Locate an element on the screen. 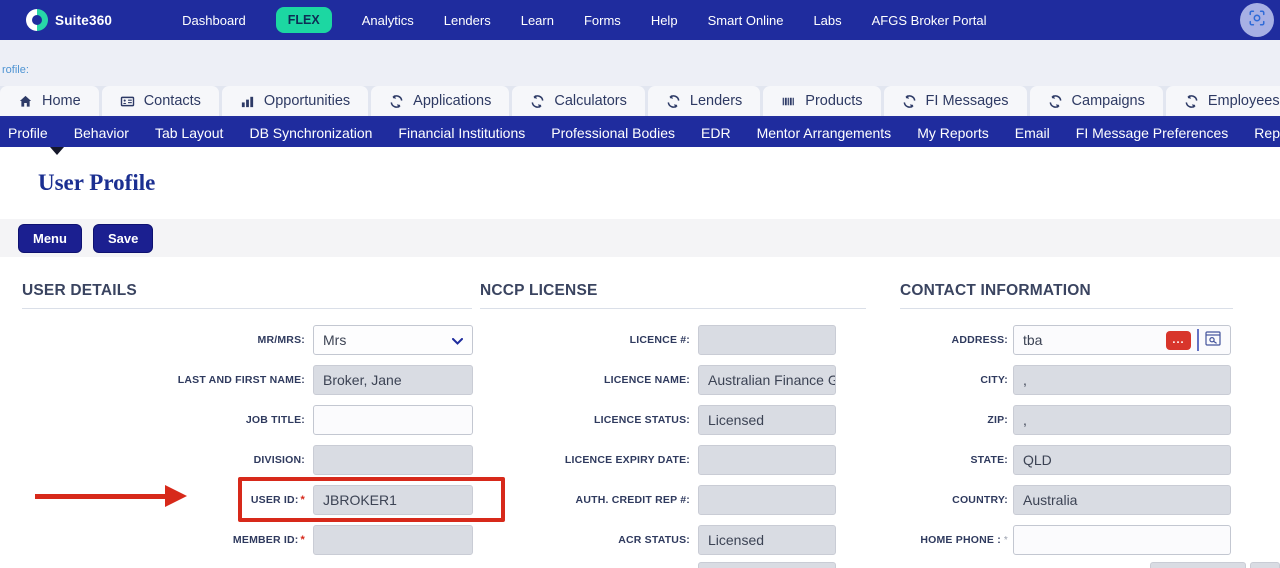  form-row: HOME PHONE : * is located at coordinates (1066, 540).